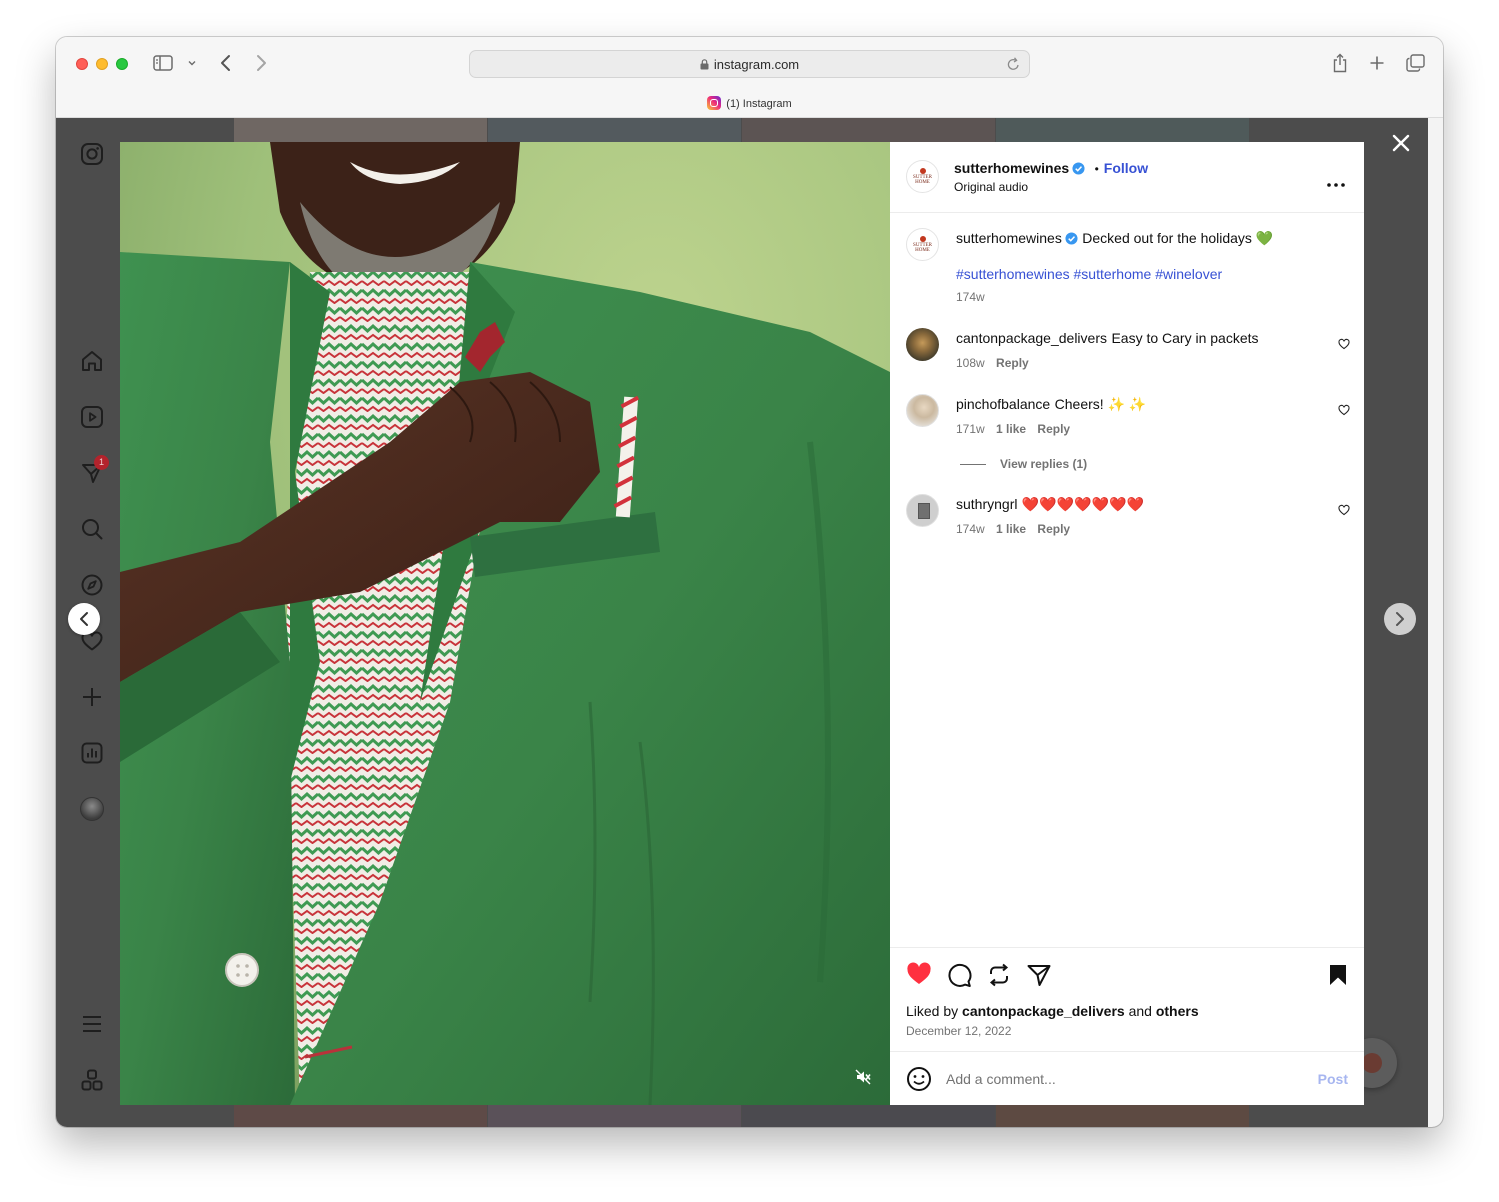  Describe the element at coordinates (970, 429) in the screenshot. I see `comment-timestamp: 171w` at that location.